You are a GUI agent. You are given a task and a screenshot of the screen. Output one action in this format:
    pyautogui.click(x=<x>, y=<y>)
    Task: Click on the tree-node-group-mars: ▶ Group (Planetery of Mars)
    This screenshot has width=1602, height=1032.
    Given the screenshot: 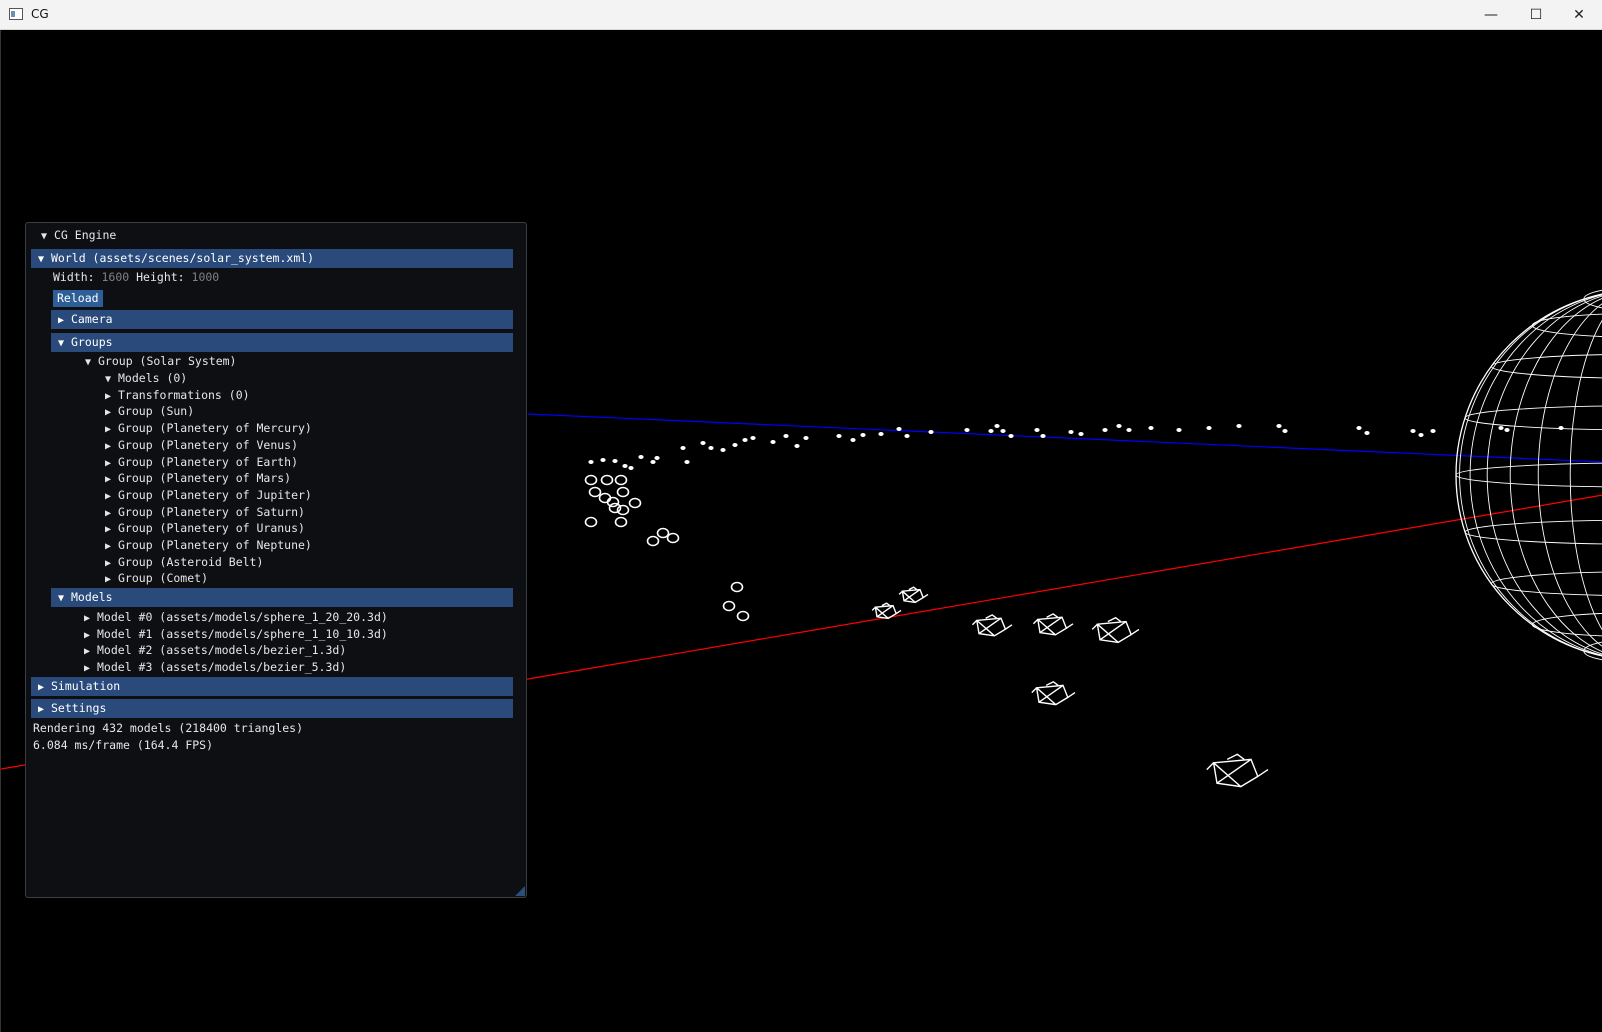 What is the action you would take?
    pyautogui.click(x=194, y=478)
    